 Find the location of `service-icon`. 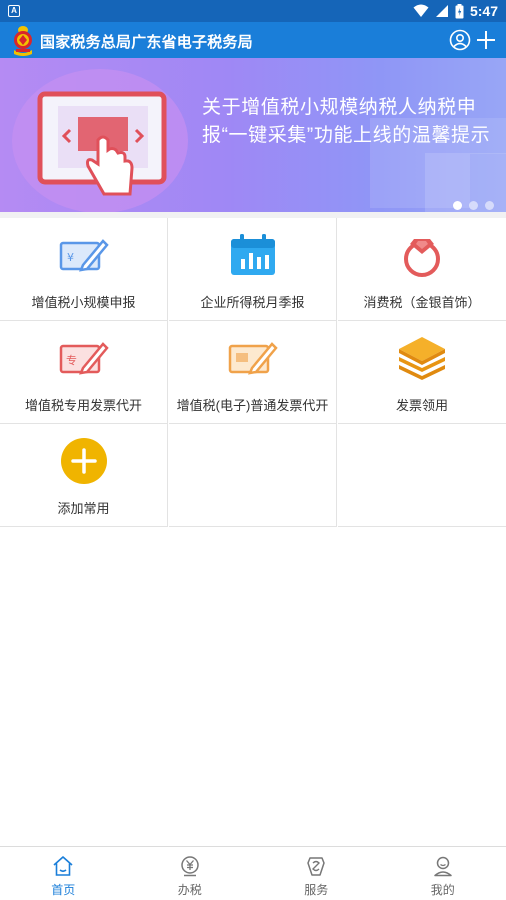

service-icon is located at coordinates (316, 866).